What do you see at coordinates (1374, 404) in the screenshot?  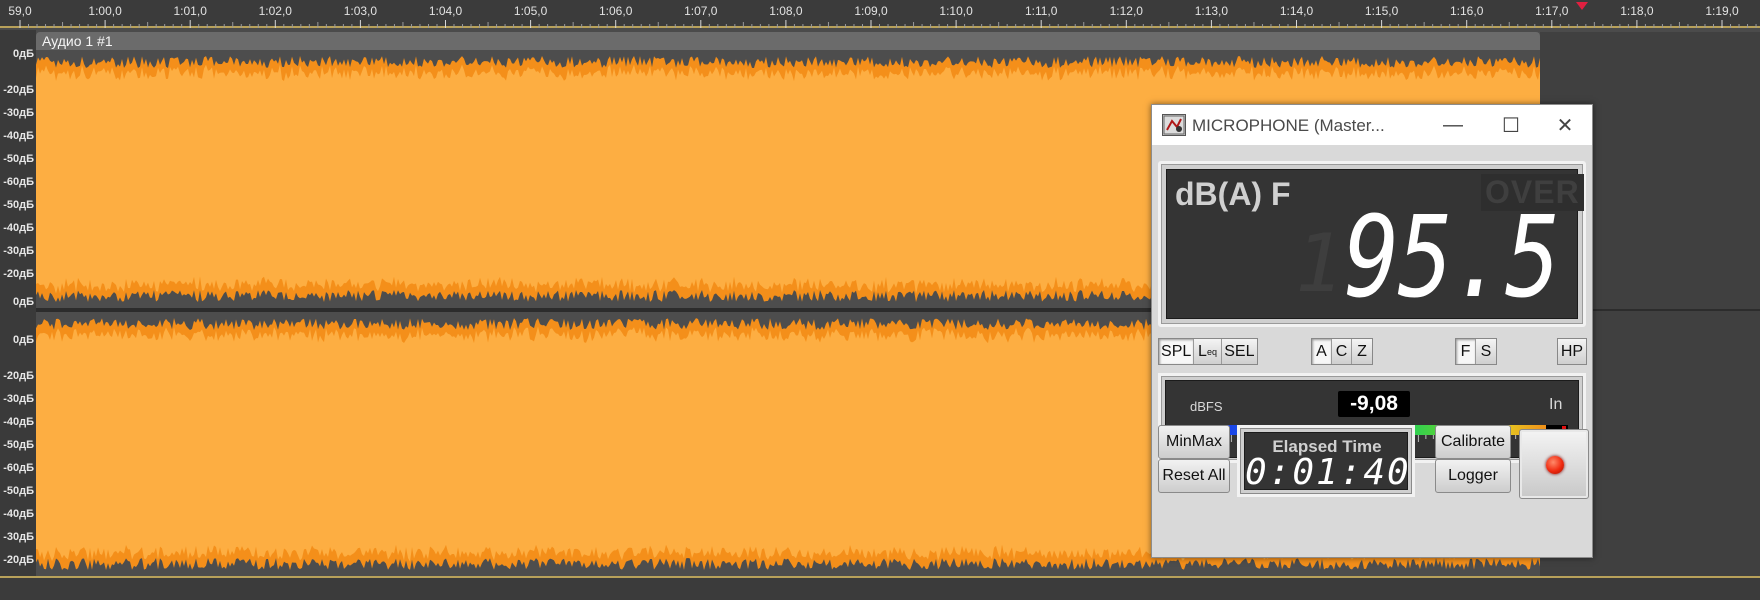 I see `dbfs-value: -9,08` at bounding box center [1374, 404].